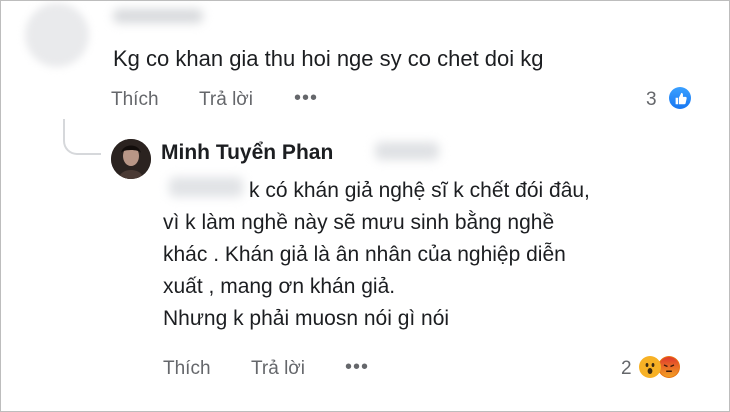  What do you see at coordinates (57, 35) in the screenshot?
I see `avatar` at bounding box center [57, 35].